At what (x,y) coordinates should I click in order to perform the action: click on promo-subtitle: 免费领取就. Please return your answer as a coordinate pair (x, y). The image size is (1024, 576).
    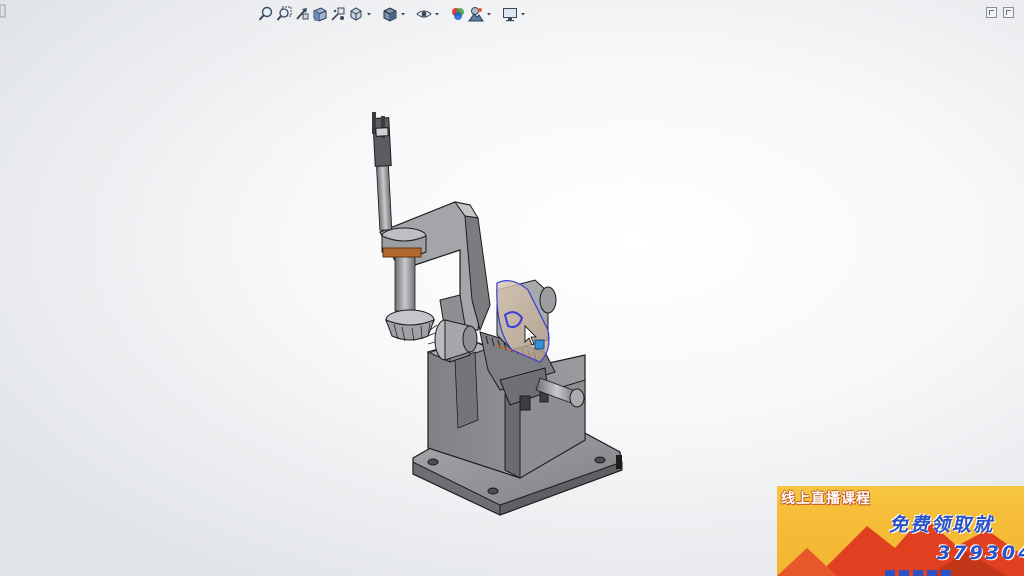
    Looking at the image, I should click on (942, 525).